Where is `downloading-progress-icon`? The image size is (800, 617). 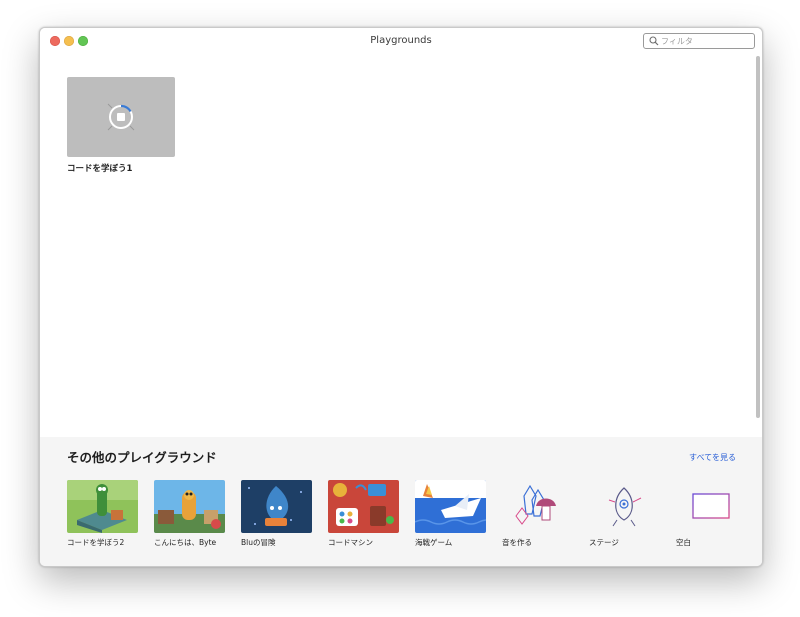
downloading-progress-icon is located at coordinates (121, 117).